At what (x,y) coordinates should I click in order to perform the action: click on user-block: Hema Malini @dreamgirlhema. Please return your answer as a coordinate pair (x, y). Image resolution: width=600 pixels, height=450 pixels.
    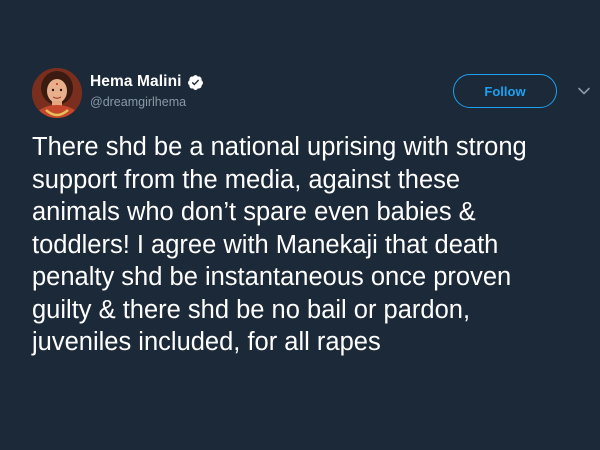
    Looking at the image, I should click on (147, 90).